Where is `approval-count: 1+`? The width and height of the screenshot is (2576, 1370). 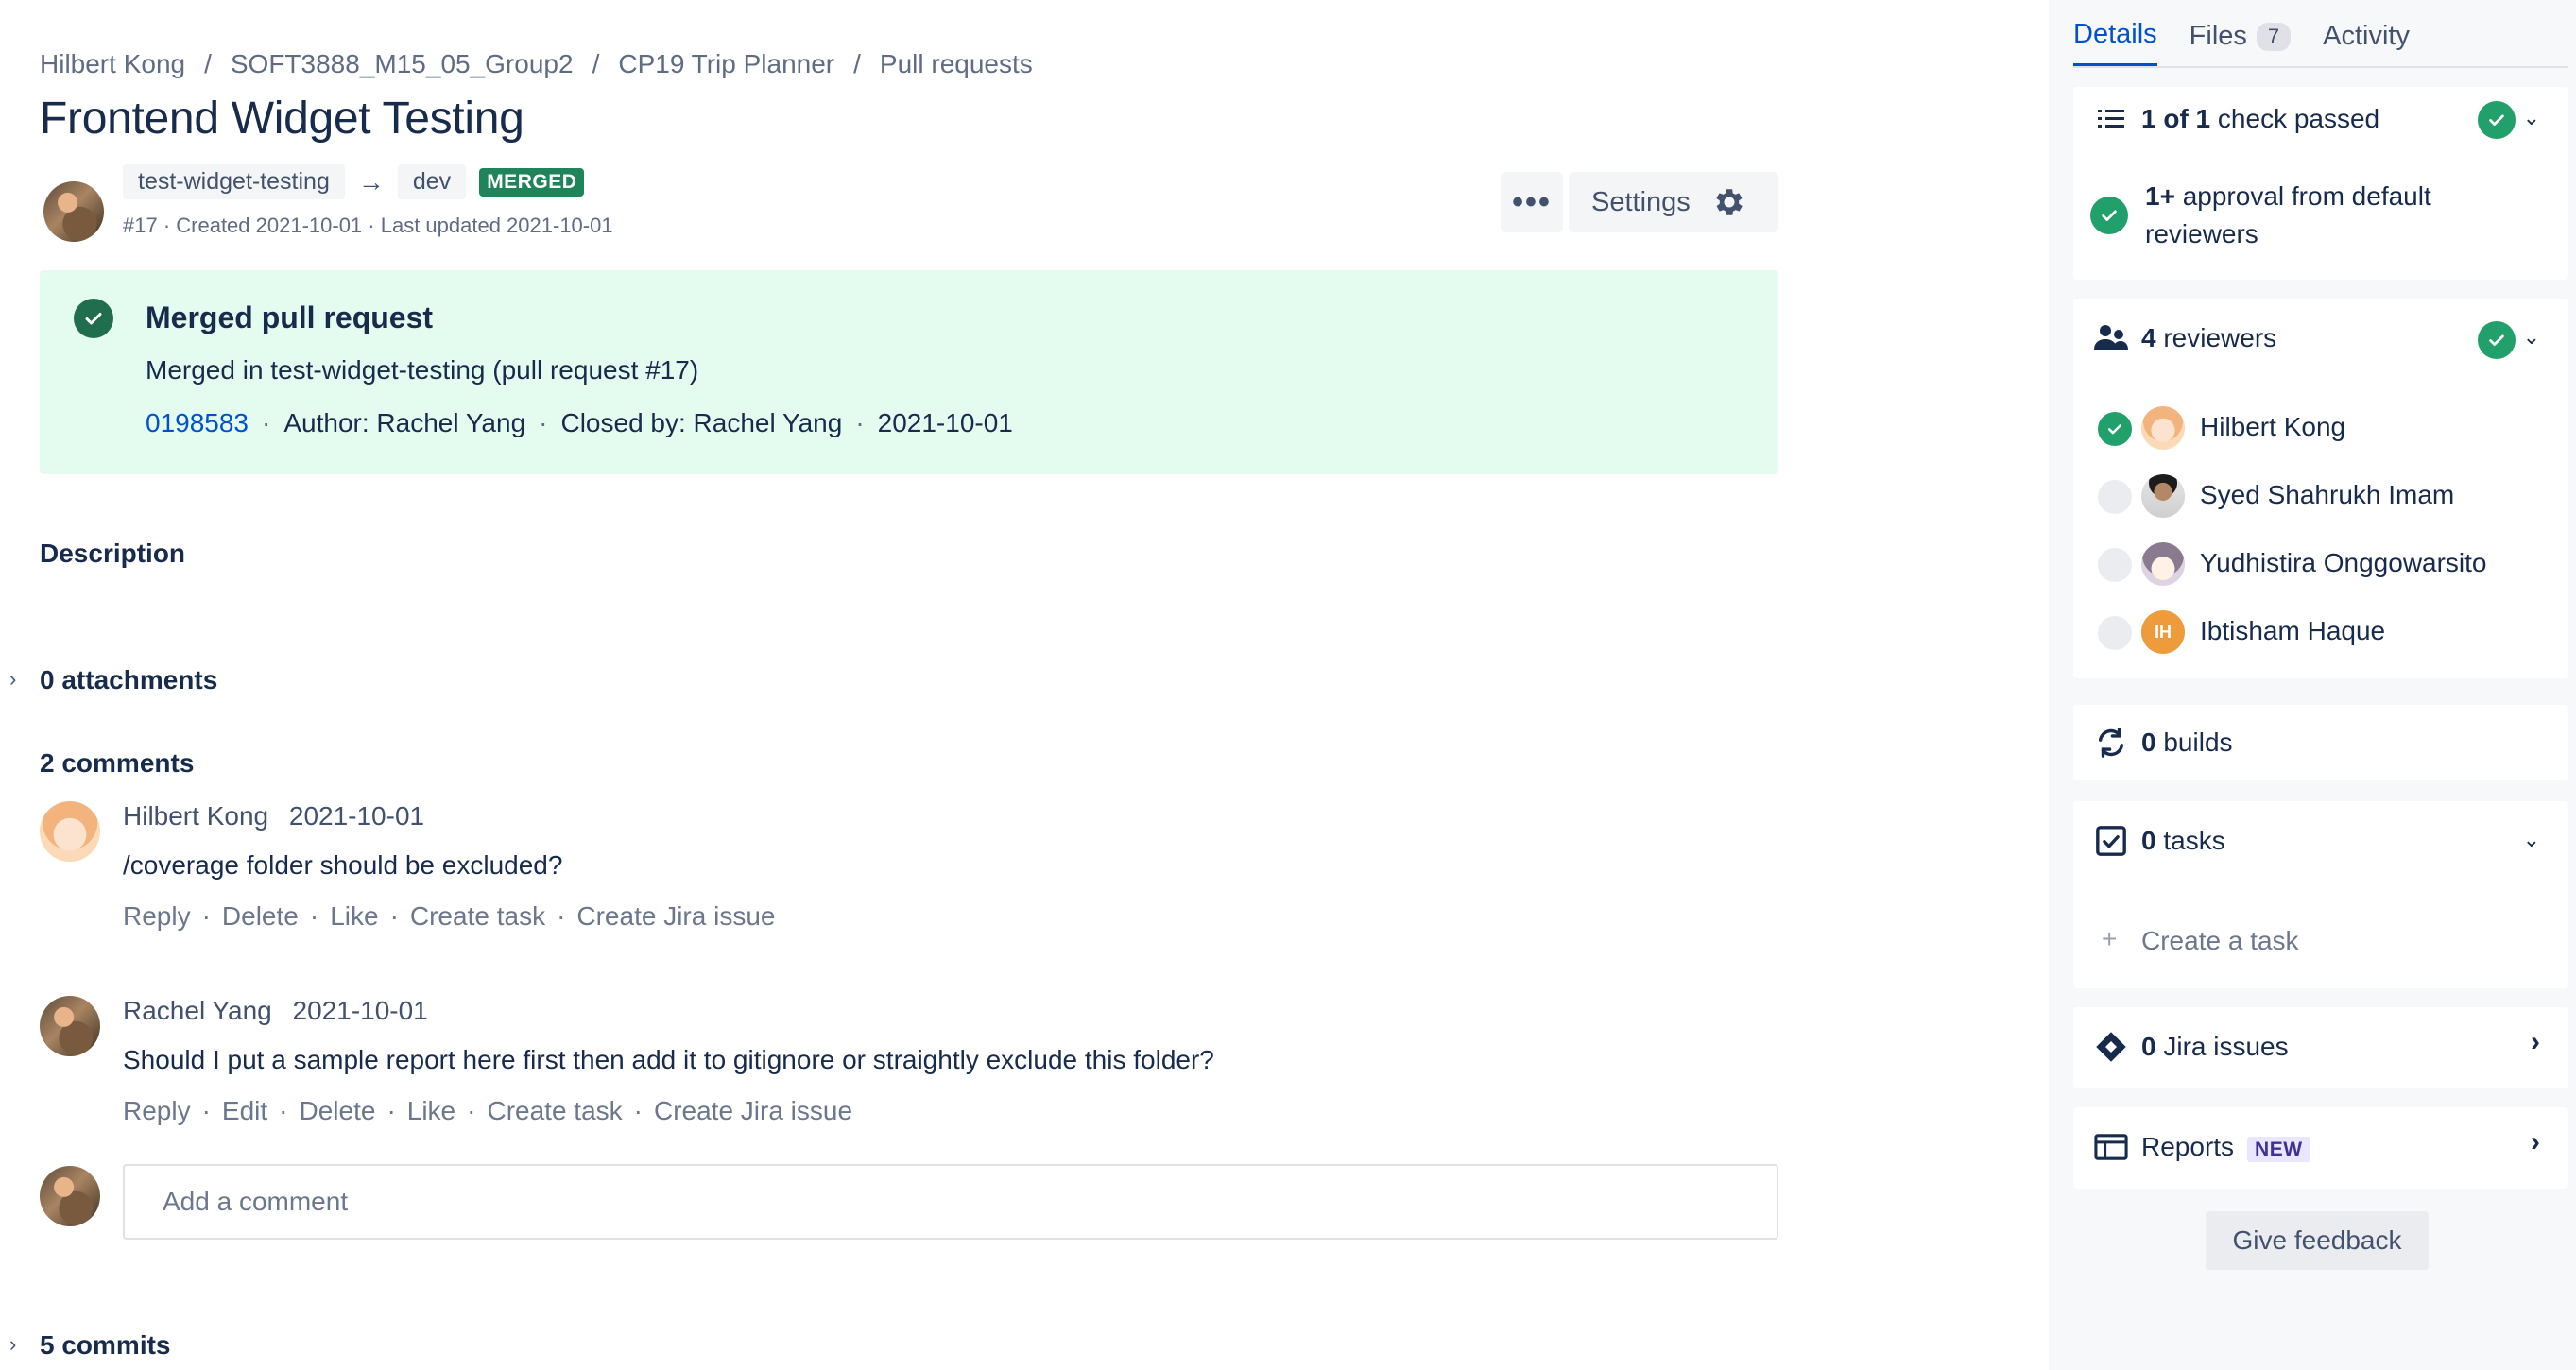
approval-count: 1+ is located at coordinates (2160, 196).